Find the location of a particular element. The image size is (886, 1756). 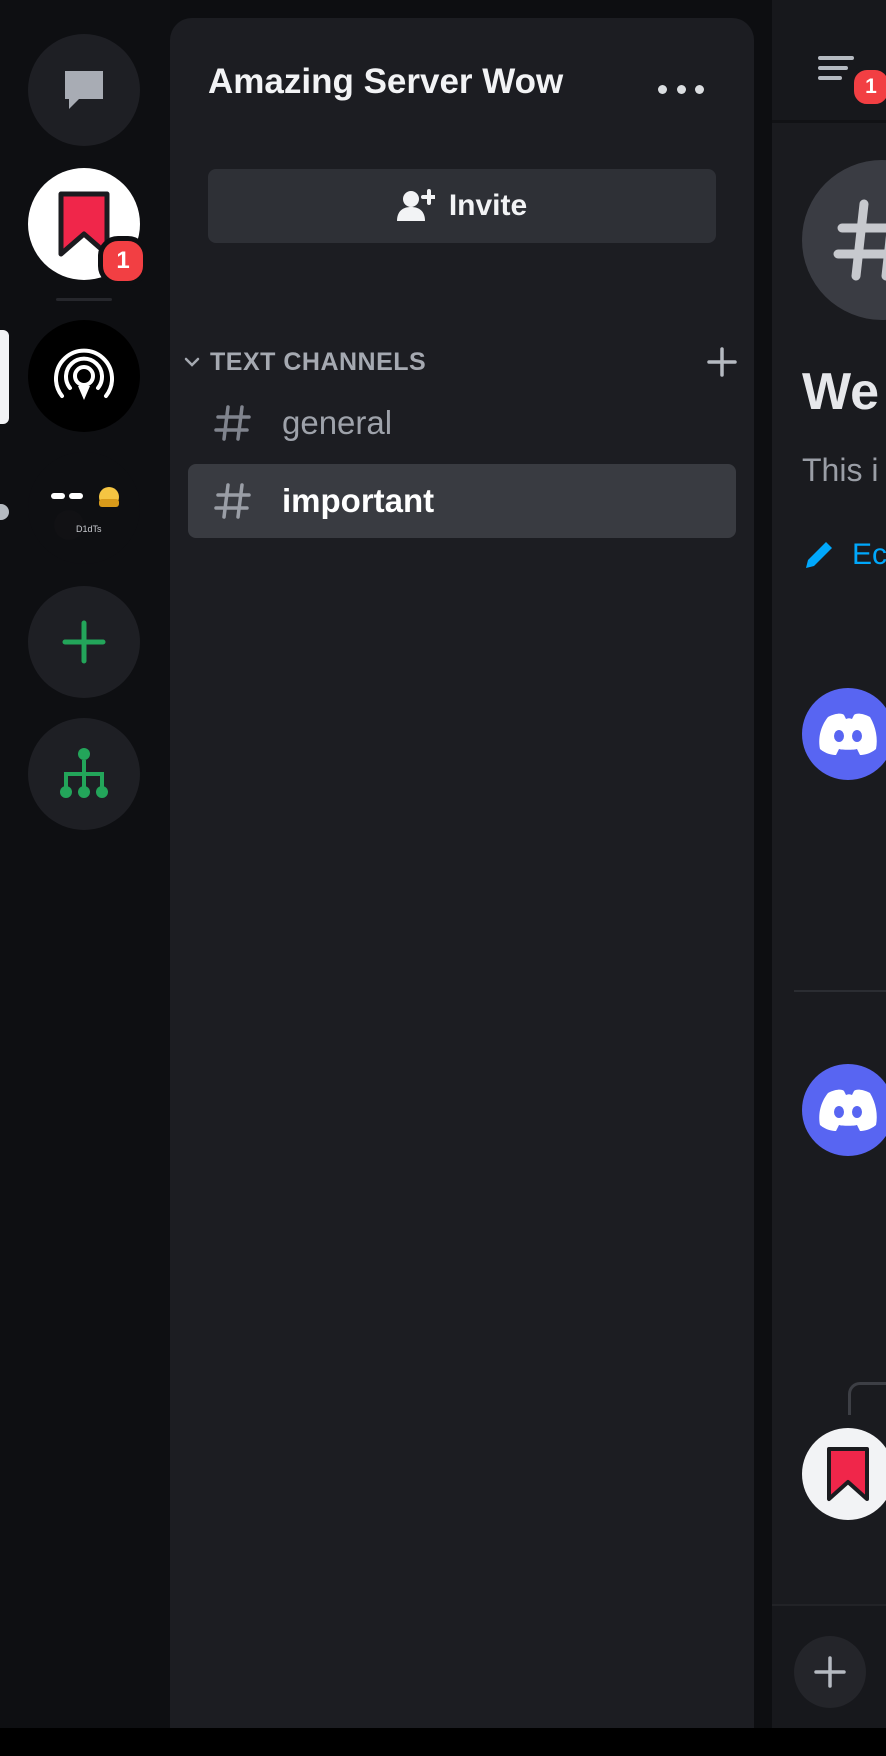

discover-servers-button is located at coordinates (84, 774).